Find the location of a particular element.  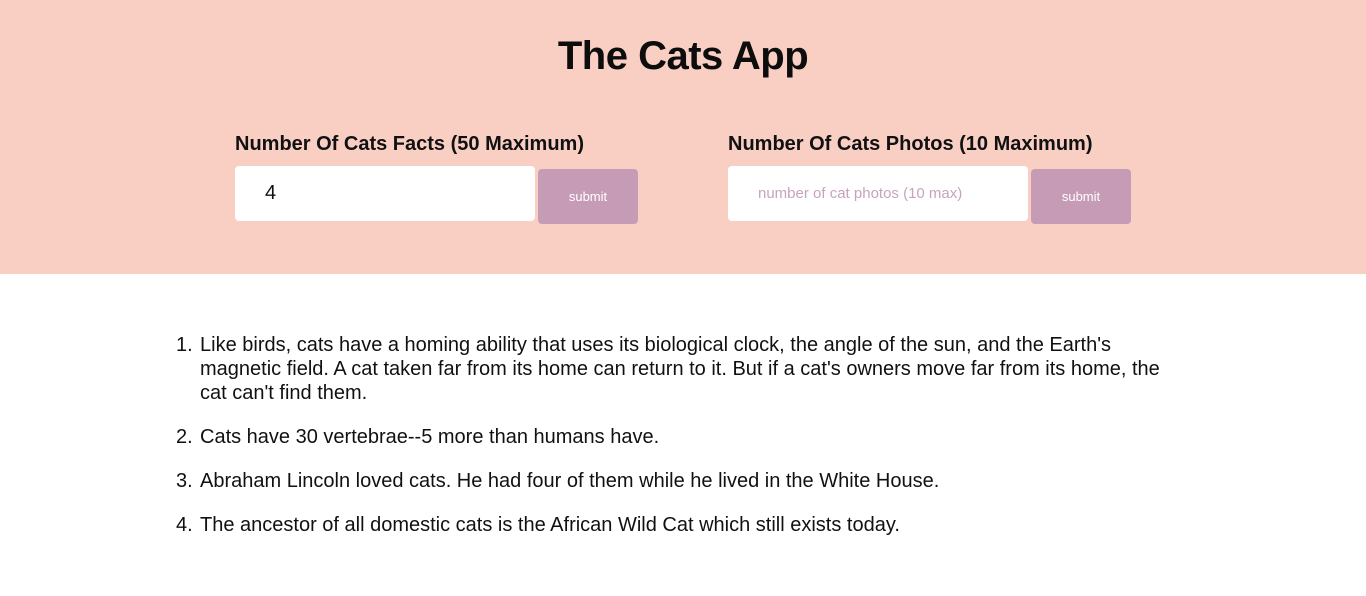

facts-submit-button: submit is located at coordinates (588, 196).